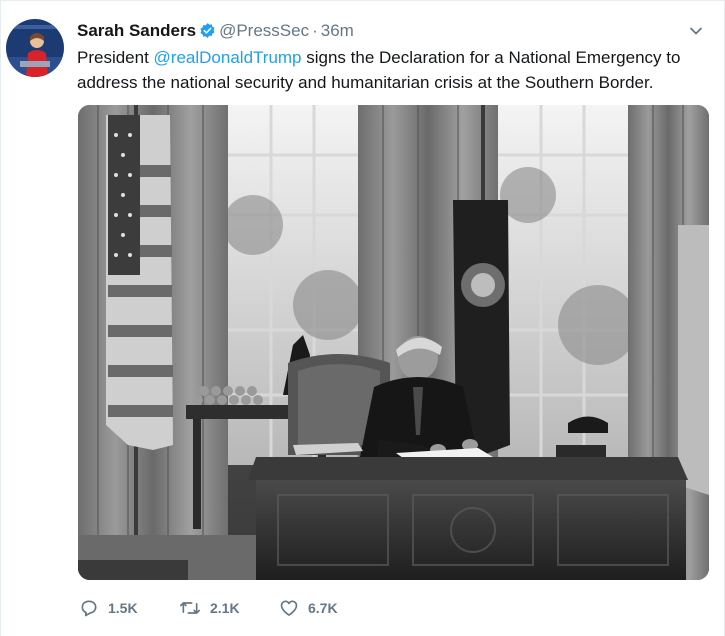 This screenshot has width=725, height=636. I want to click on chevron-down-icon, so click(696, 31).